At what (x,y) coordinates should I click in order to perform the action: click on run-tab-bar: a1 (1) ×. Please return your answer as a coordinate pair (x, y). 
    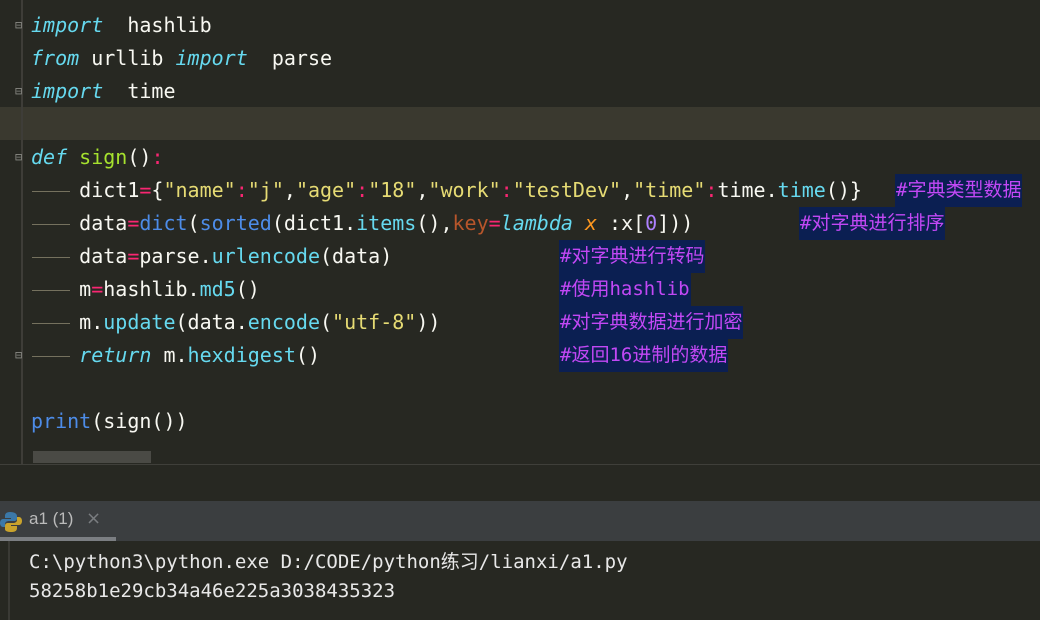
    Looking at the image, I should click on (520, 521).